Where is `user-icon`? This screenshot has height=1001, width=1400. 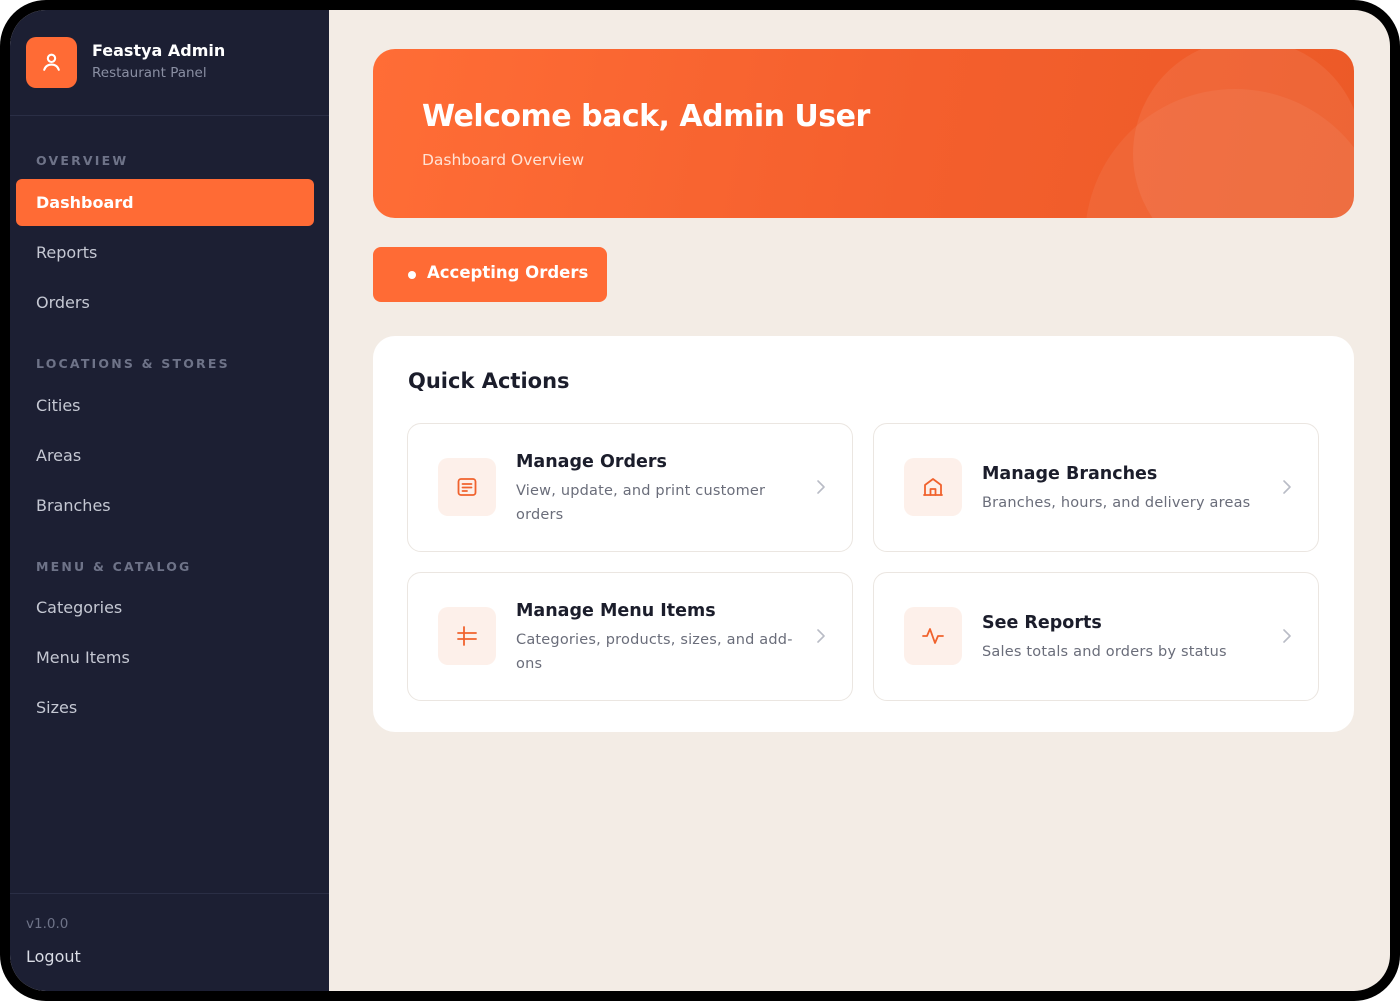
user-icon is located at coordinates (51, 62).